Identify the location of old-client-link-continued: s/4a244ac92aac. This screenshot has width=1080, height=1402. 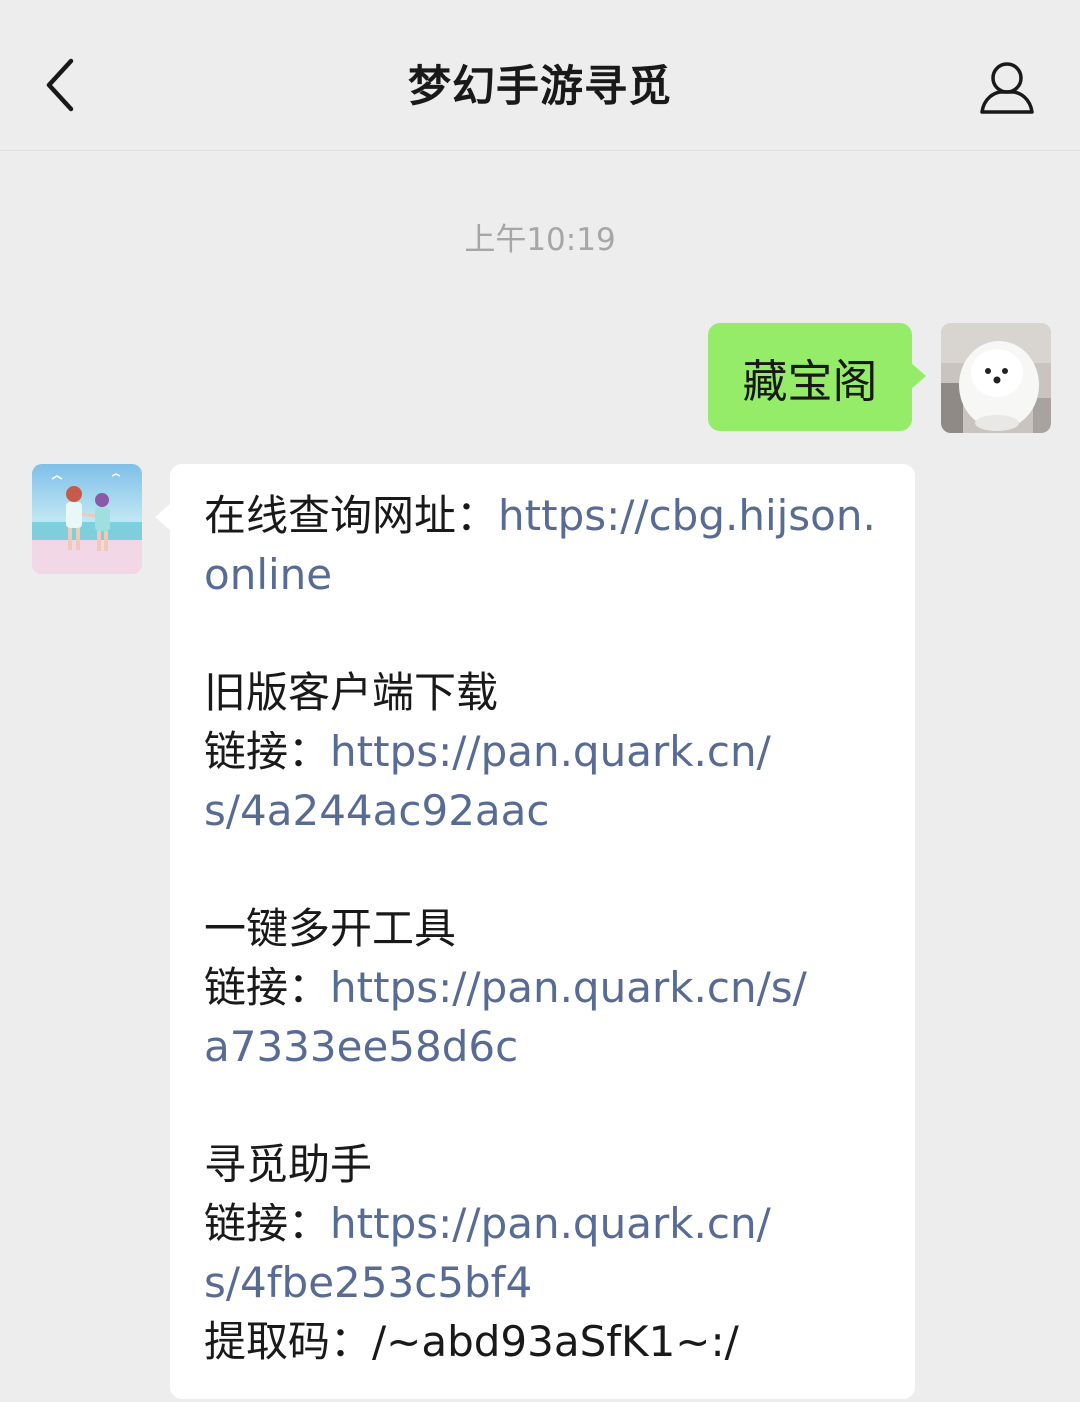
(544, 810).